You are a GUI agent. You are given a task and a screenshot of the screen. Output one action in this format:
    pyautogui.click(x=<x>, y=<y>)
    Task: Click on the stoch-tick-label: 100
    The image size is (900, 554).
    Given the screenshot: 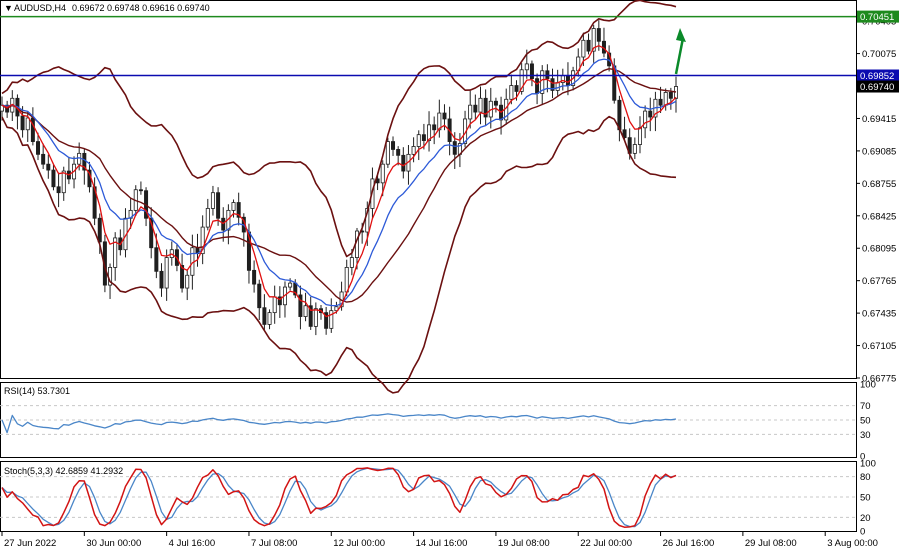 What is the action you would take?
    pyautogui.click(x=868, y=464)
    